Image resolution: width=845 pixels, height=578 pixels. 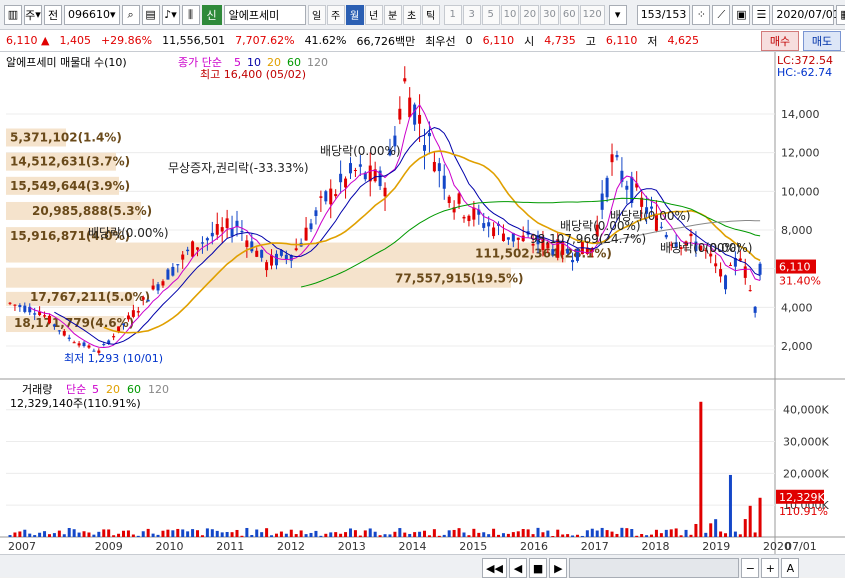 I want to click on grid-icon: ⁘, so click(x=701, y=14).